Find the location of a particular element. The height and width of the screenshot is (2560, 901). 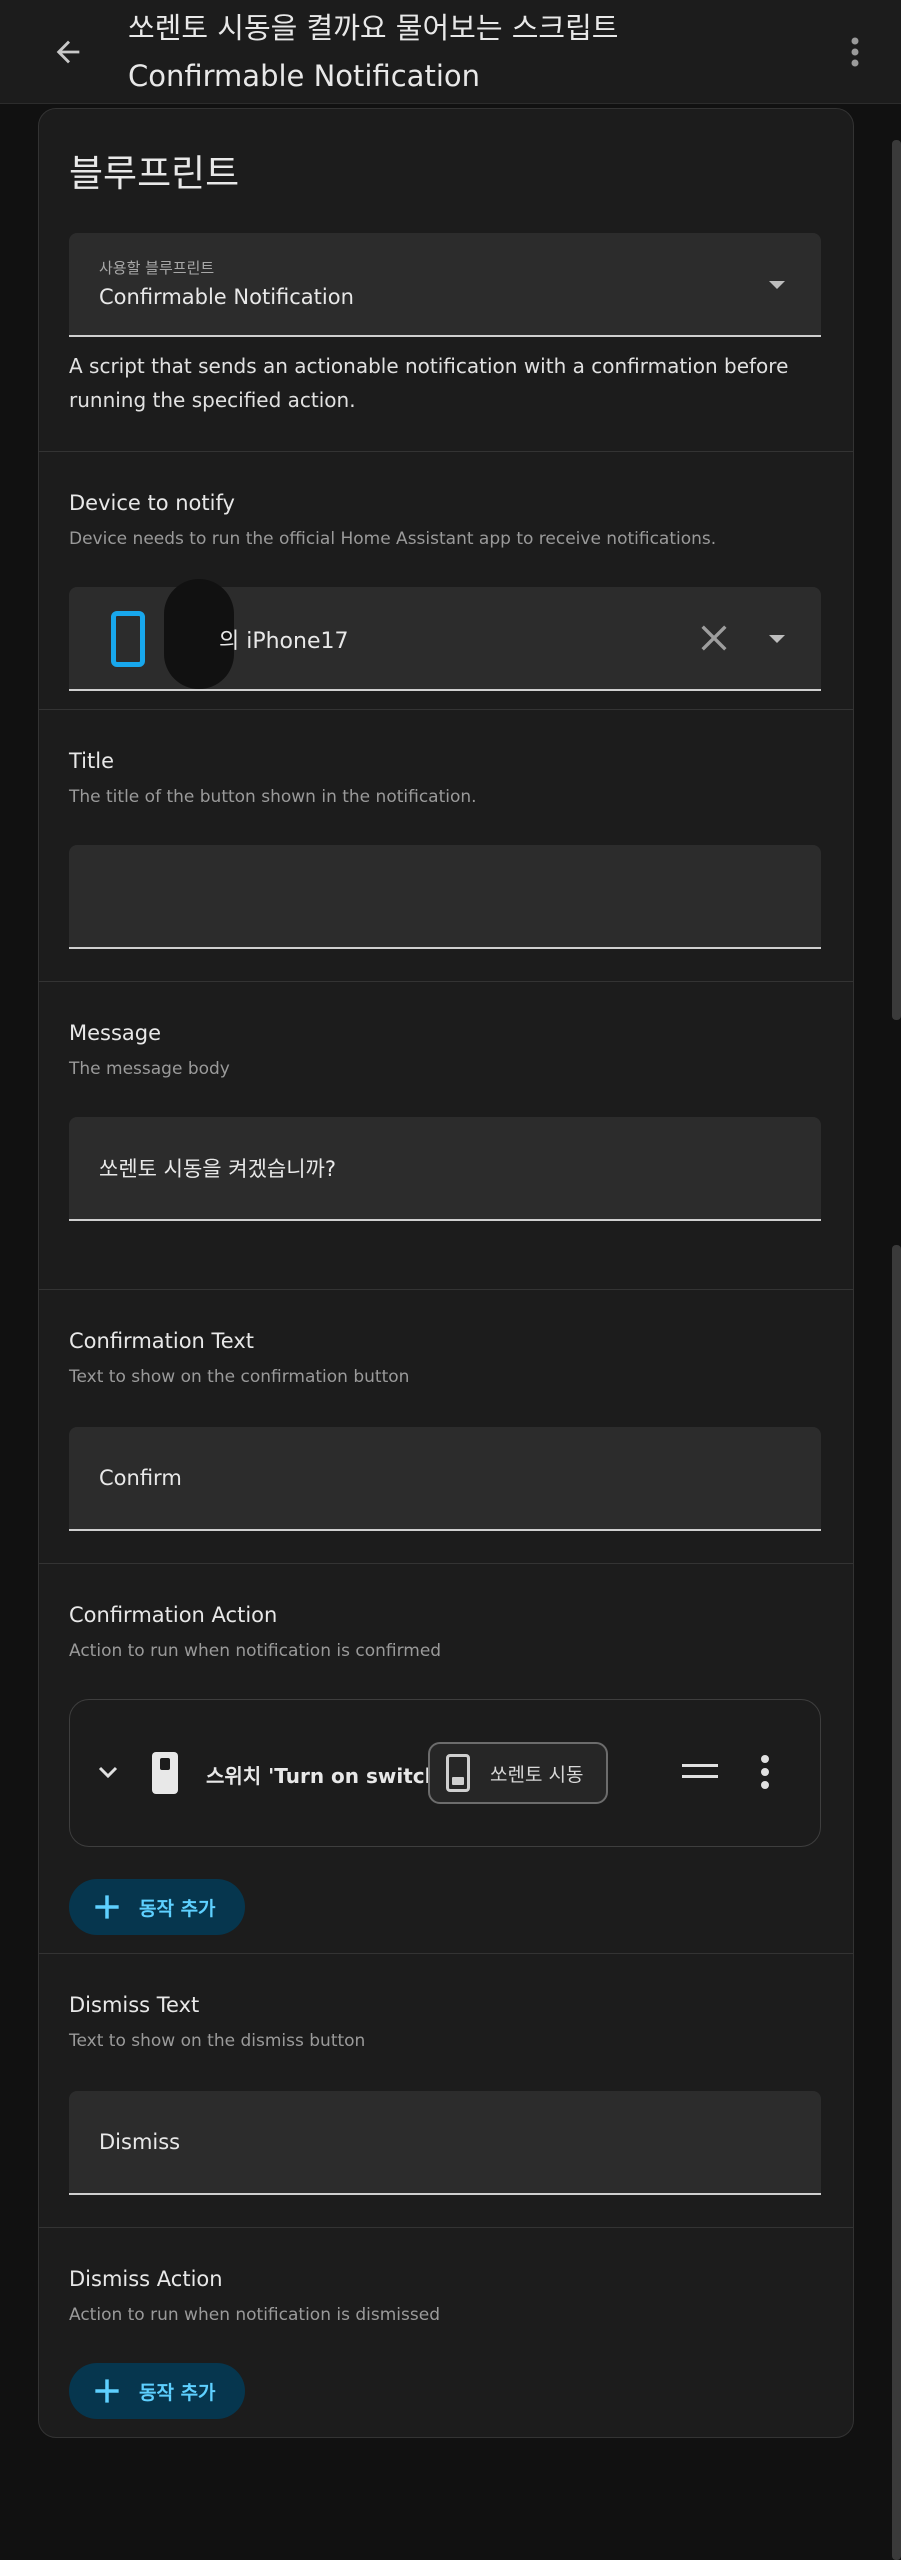

card-title: 블루프린트 is located at coordinates (154, 173).